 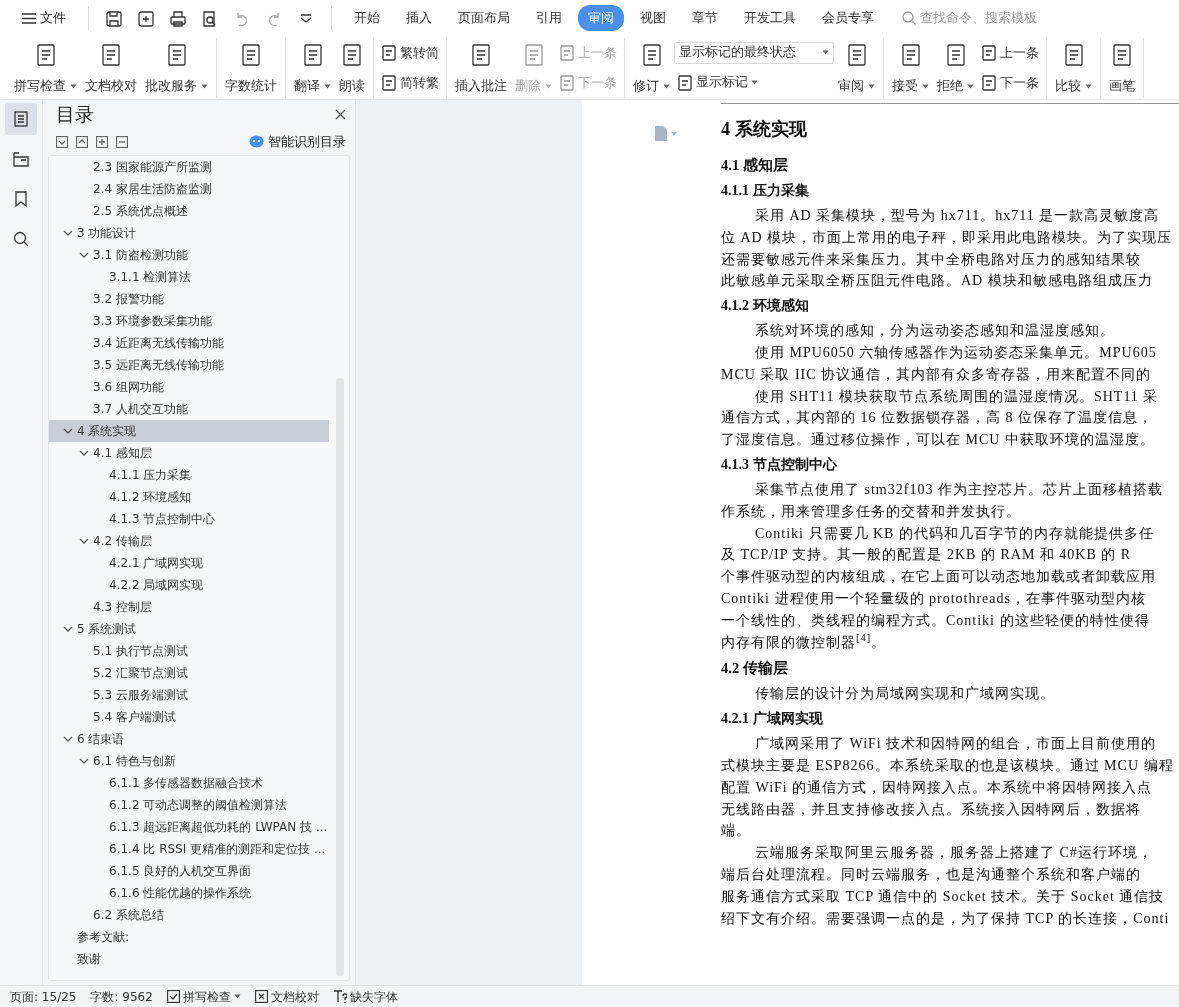 What do you see at coordinates (1010, 53) in the screenshot?
I see `ribbon-button: 上一条` at bounding box center [1010, 53].